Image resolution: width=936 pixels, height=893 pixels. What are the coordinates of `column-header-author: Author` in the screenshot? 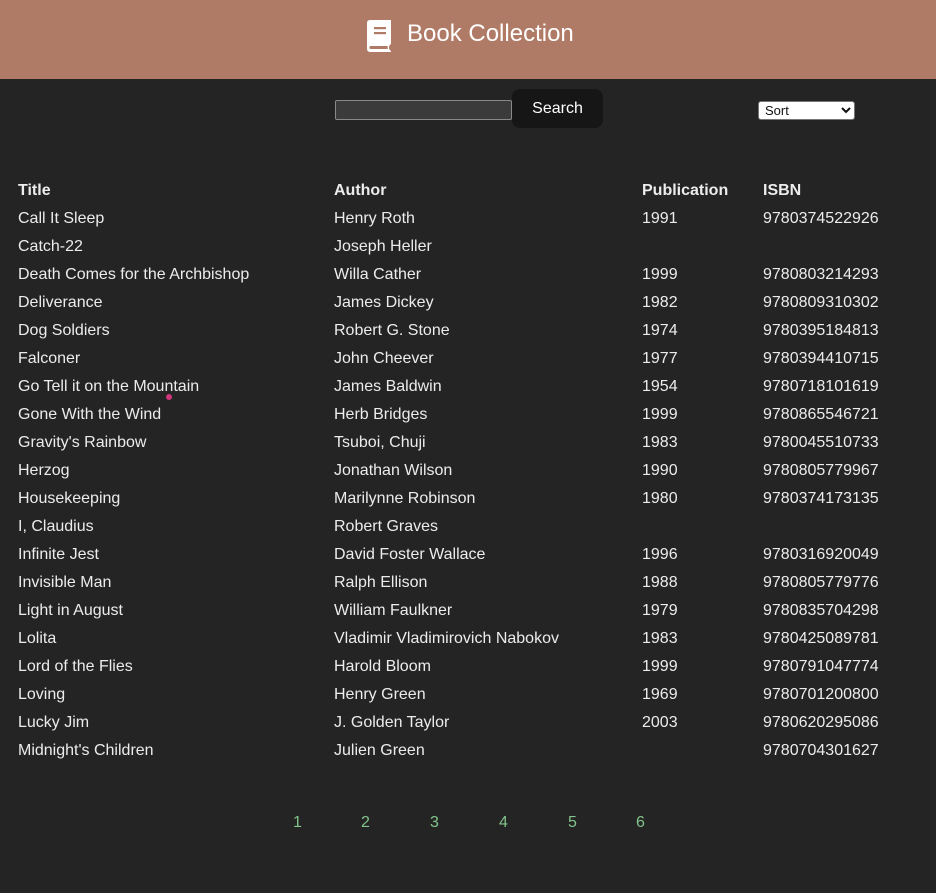 It's located at (360, 191).